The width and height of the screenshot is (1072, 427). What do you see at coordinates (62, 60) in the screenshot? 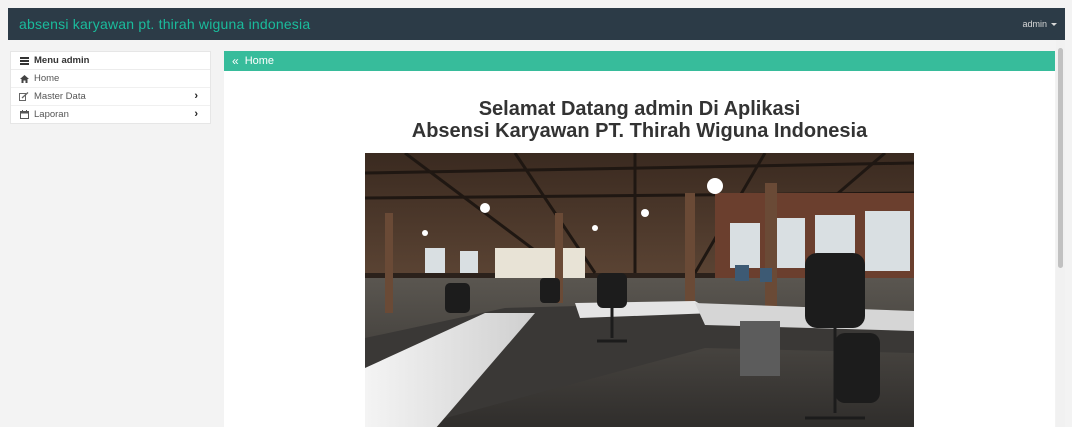
I see `sidebar-title: Menu admin` at bounding box center [62, 60].